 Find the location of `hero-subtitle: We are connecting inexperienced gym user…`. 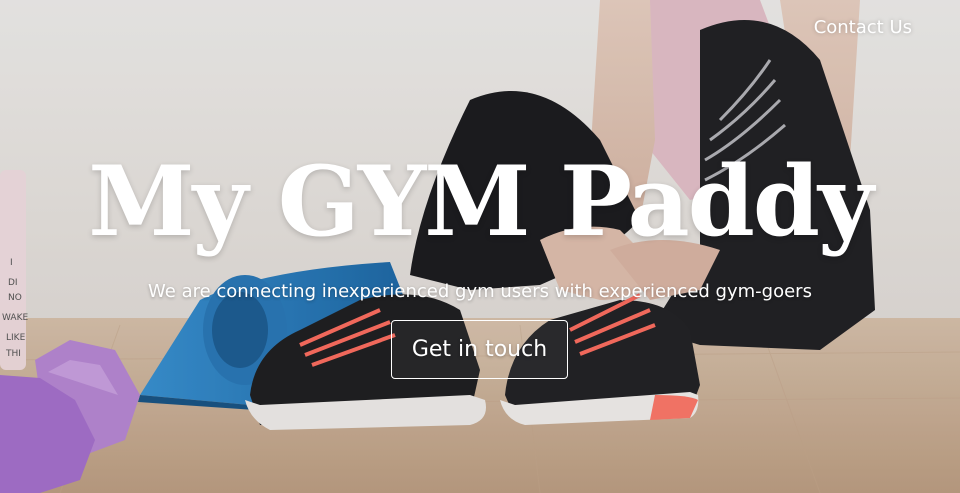

hero-subtitle: We are connecting inexperienced gym user… is located at coordinates (480, 291).